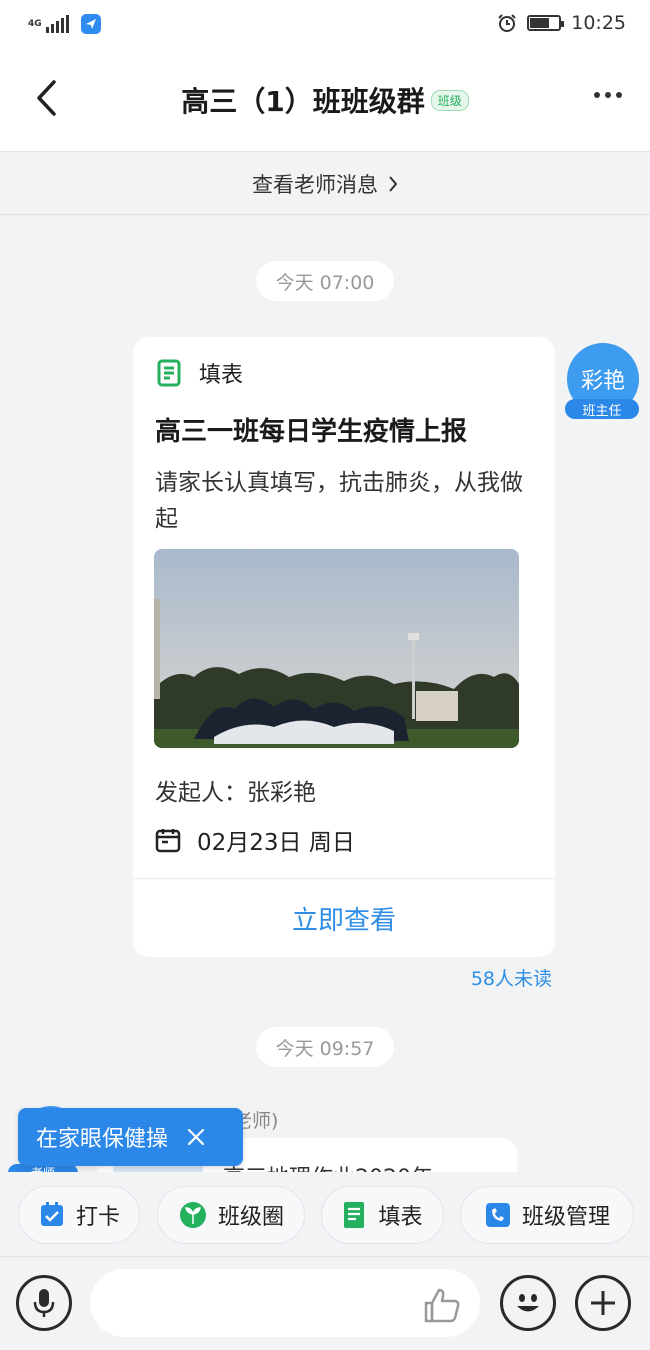 Image resolution: width=650 pixels, height=1350 pixels. I want to click on quick-action-class-manage: 班级管理, so click(547, 1215).